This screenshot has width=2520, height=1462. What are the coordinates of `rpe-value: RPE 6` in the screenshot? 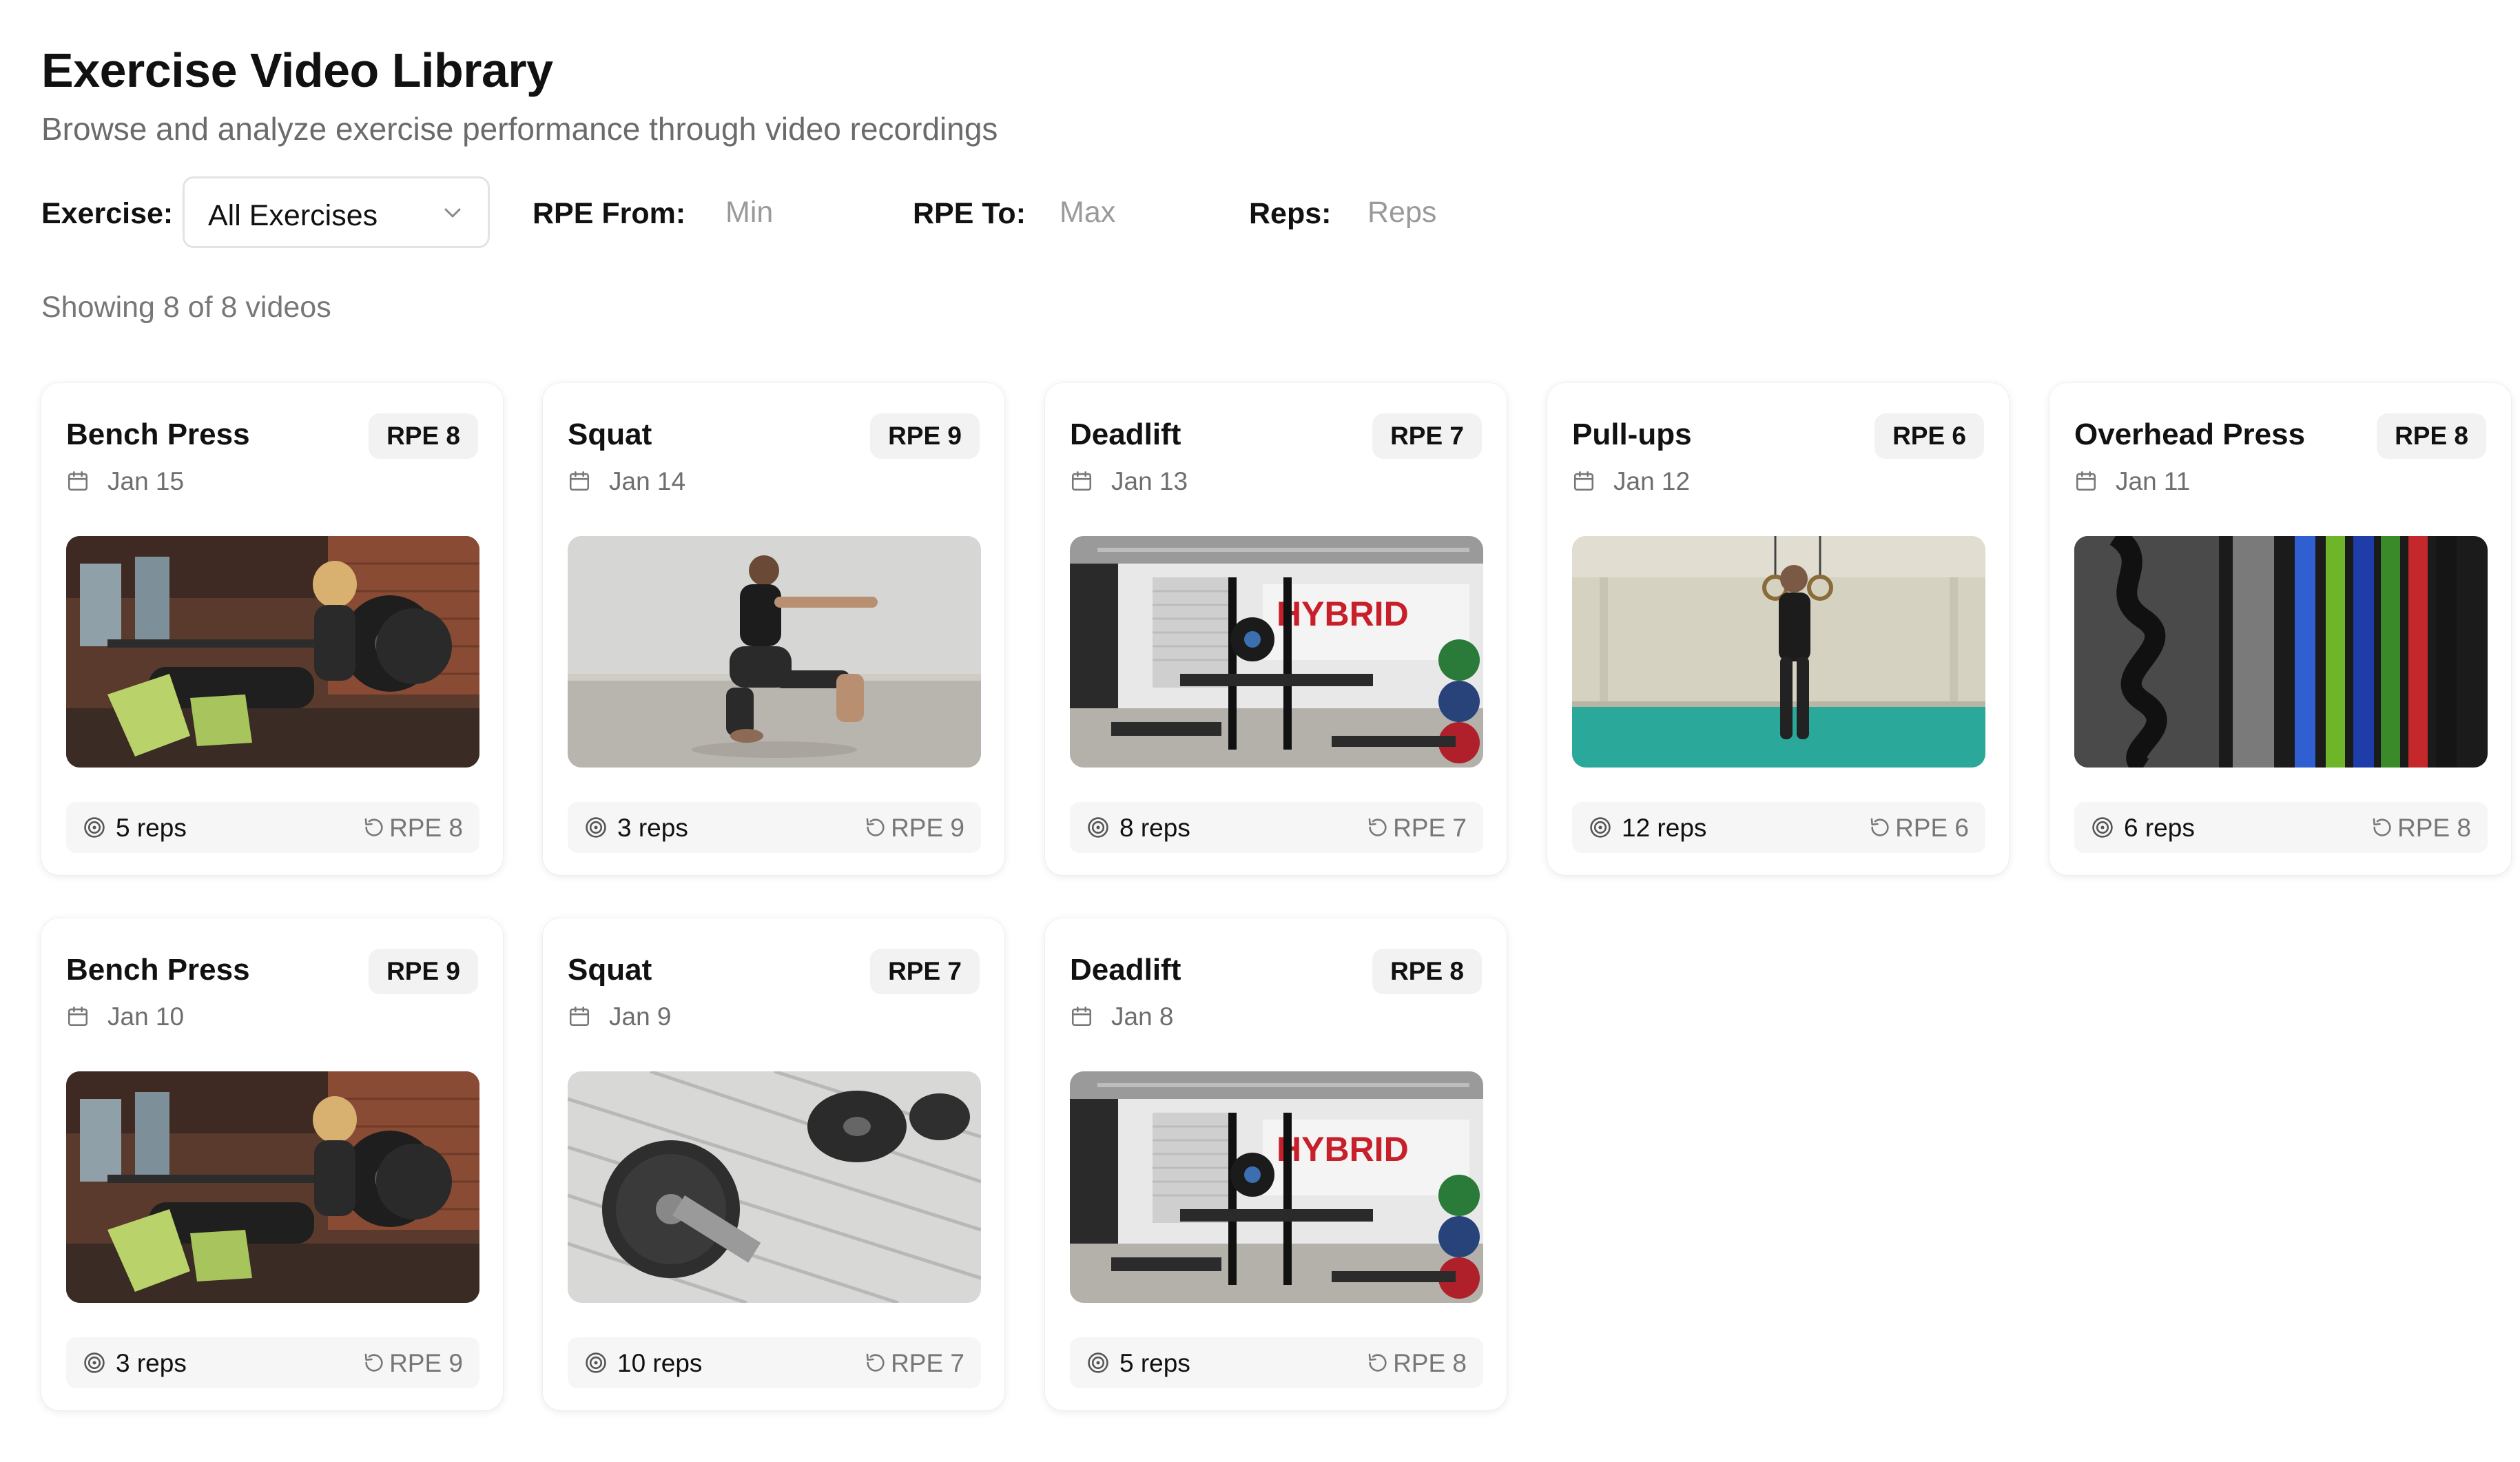 It's located at (1932, 828).